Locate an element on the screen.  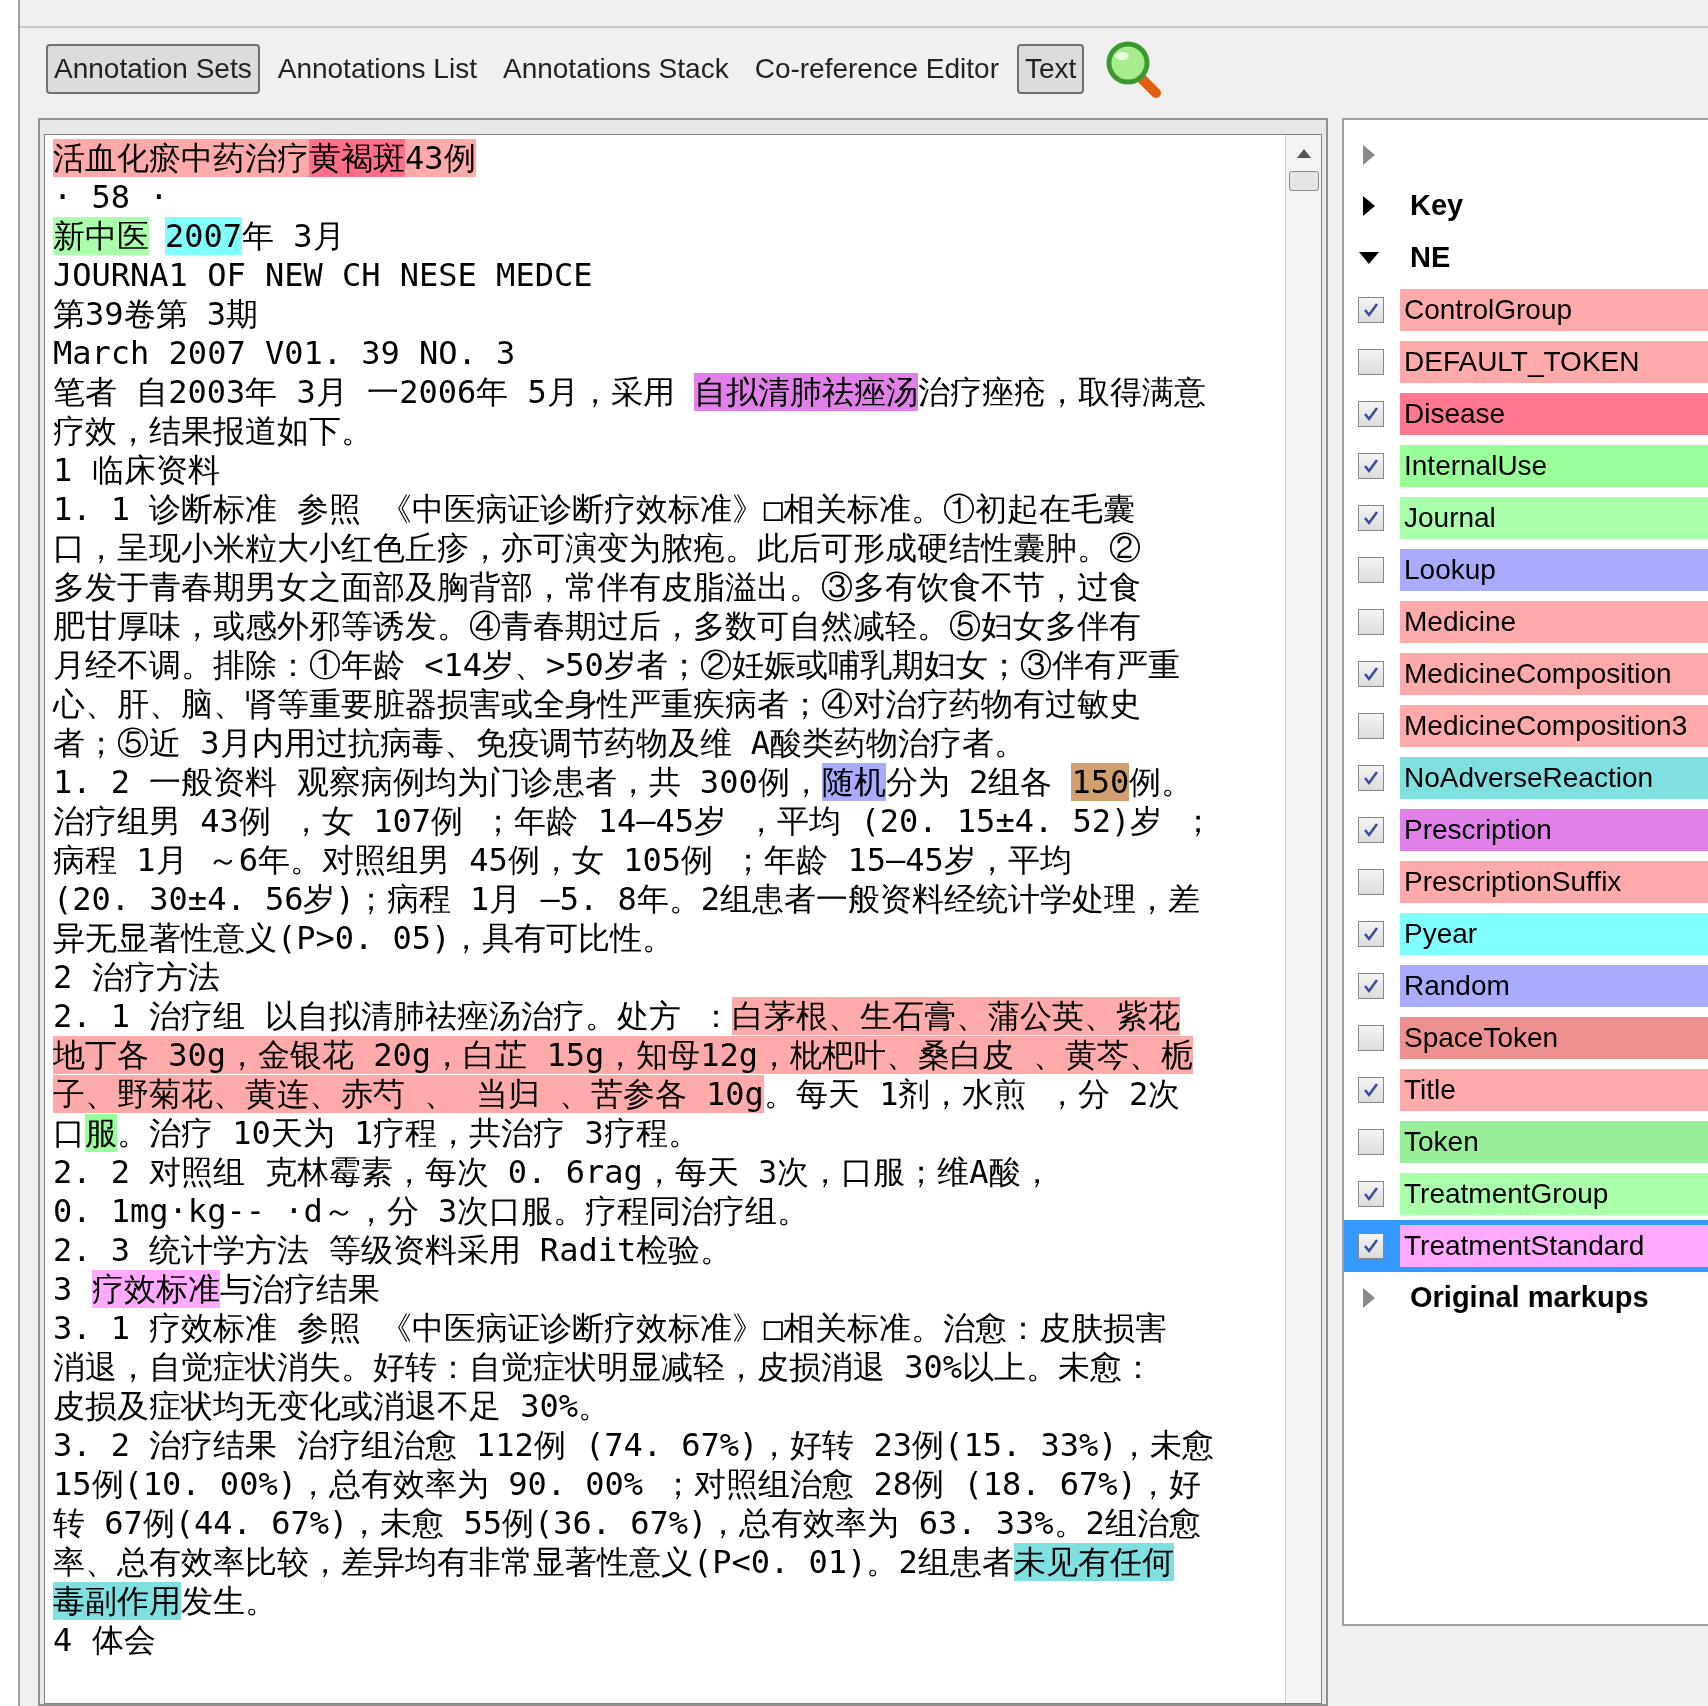
annotation-type-row: Prescription is located at coordinates (1526, 830).